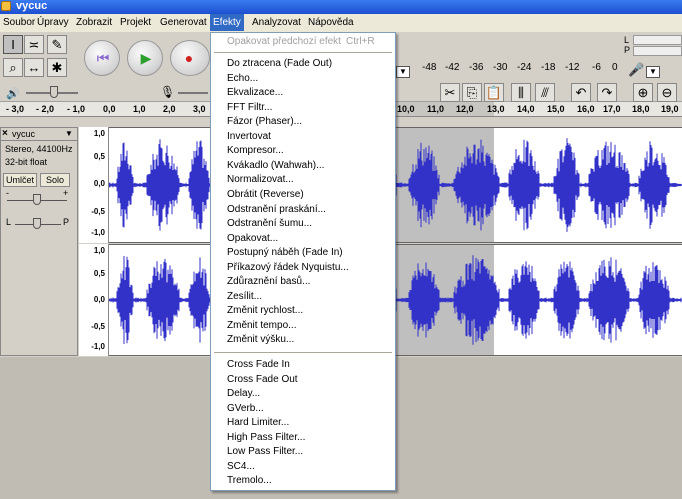  Describe the element at coordinates (169, 109) in the screenshot. I see `ruler-tick: 2,0` at that location.